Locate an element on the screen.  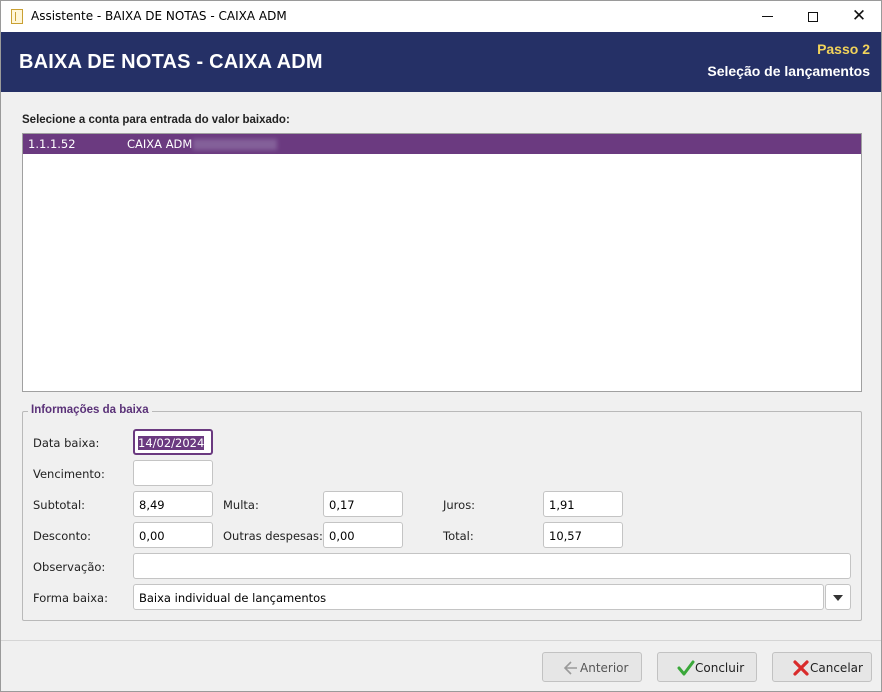
forma-baixa-label: Forma baixa: is located at coordinates (70, 598).